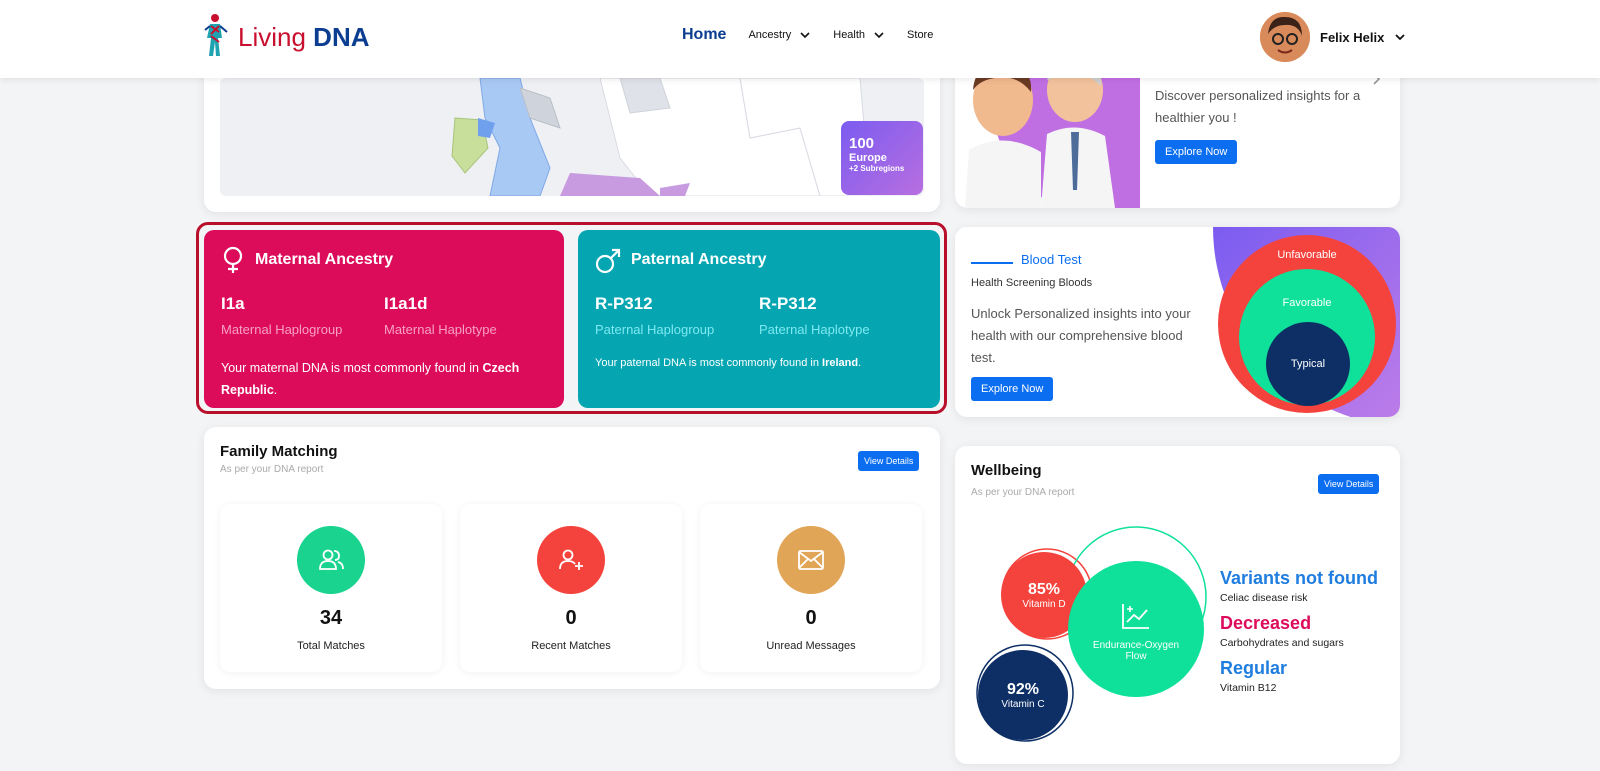  I want to click on badge-subregions: +2 Subregions, so click(877, 168).